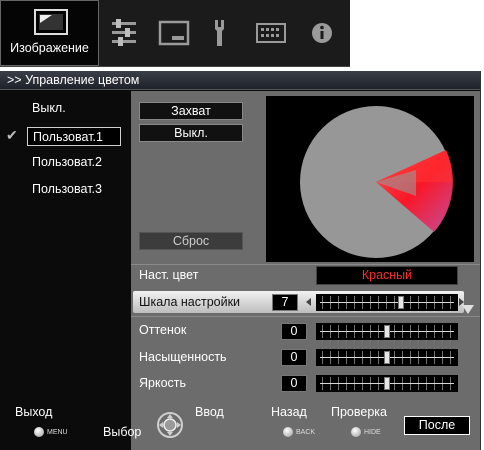  Describe the element at coordinates (12, 135) in the screenshot. I see `check-icon: ✔` at that location.